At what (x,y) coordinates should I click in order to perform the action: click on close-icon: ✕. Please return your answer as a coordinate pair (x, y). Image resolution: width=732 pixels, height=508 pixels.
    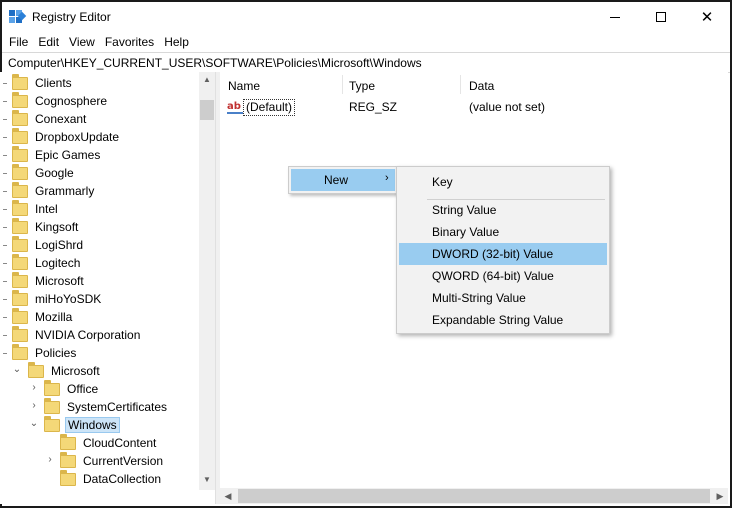
    Looking at the image, I should click on (707, 17).